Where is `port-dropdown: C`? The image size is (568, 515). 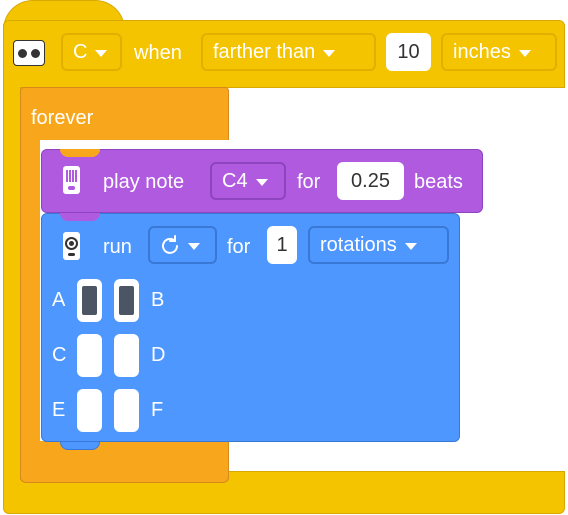
port-dropdown: C is located at coordinates (91, 52).